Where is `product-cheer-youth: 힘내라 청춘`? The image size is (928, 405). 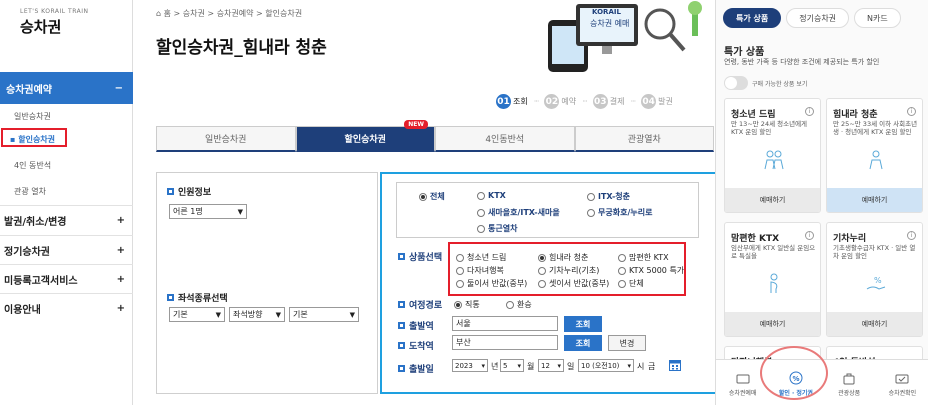
product-cheer-youth: 힘내라 청춘 is located at coordinates (563, 257).